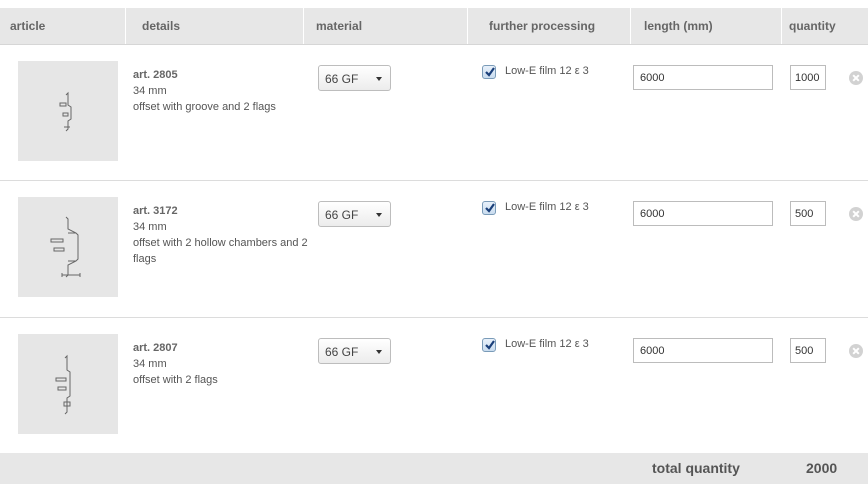 This screenshot has height=484, width=868. Describe the element at coordinates (175, 380) in the screenshot. I see `article-description: offset with 2 flags` at that location.